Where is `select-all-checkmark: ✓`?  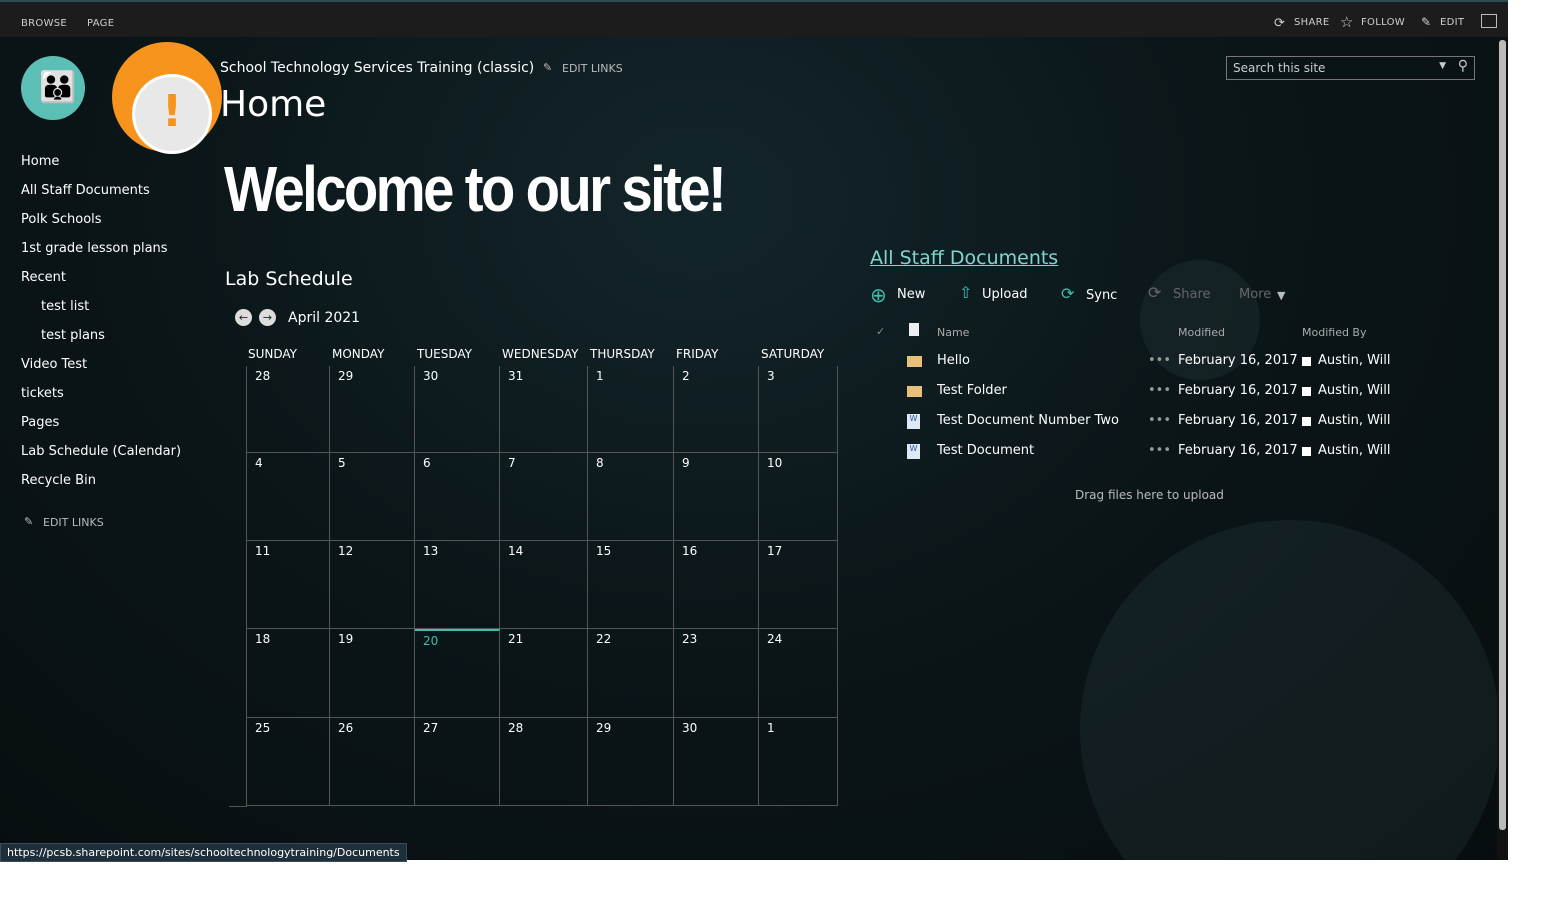
select-all-checkmark: ✓ is located at coordinates (880, 331).